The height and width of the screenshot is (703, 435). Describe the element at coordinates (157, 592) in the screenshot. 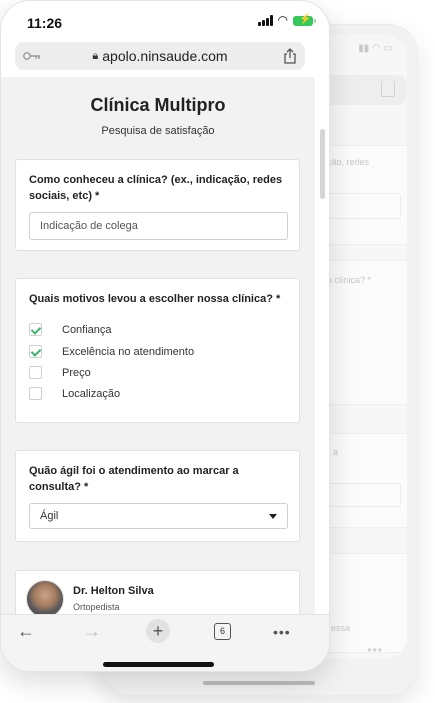

I see `doctor-card: Dr. Helton Silva Ortopedista` at that location.